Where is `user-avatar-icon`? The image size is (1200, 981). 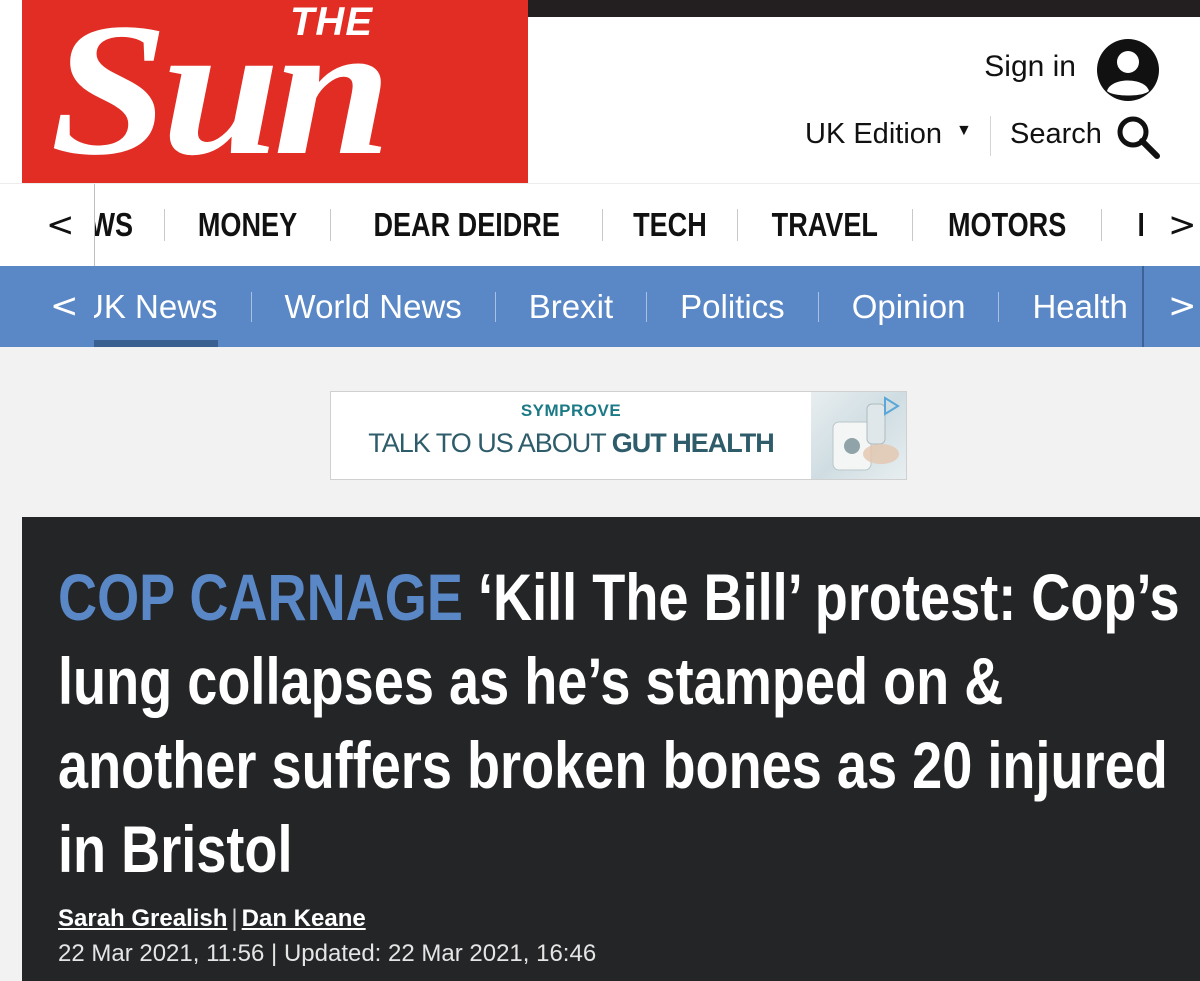 user-avatar-icon is located at coordinates (1128, 70).